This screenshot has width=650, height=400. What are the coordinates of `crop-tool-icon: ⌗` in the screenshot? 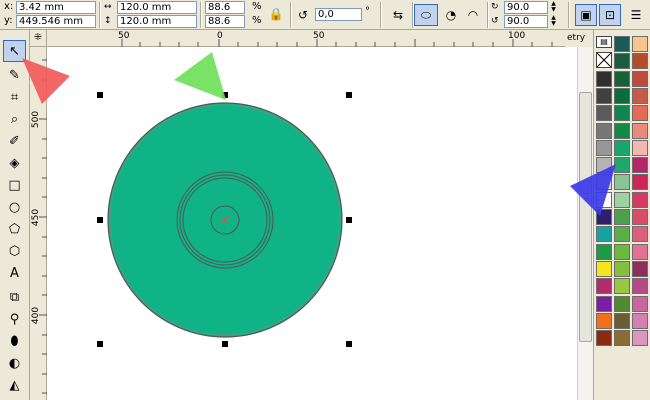 It's located at (14, 97).